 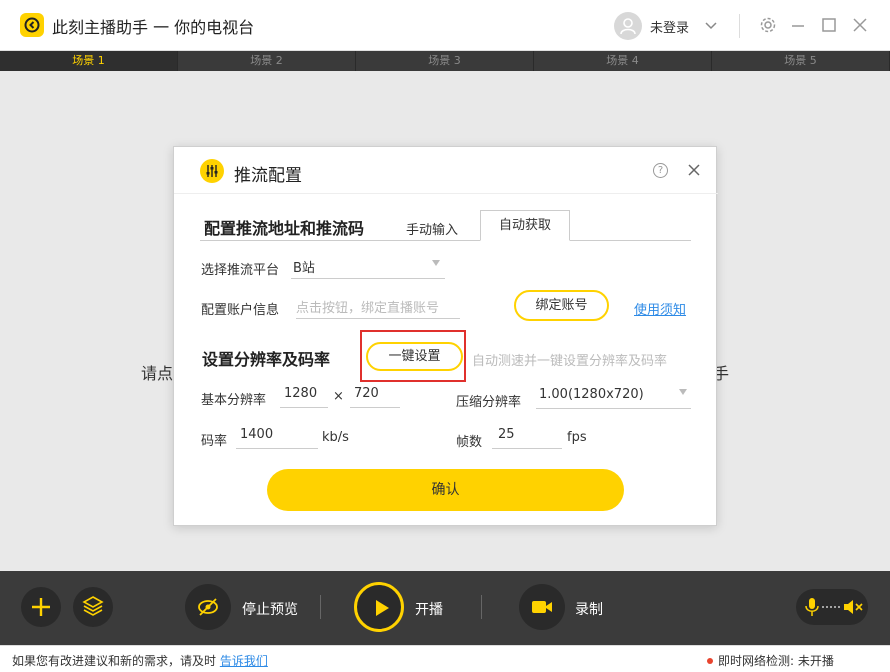 I want to click on stage-hint-left: 请点, so click(x=157, y=373).